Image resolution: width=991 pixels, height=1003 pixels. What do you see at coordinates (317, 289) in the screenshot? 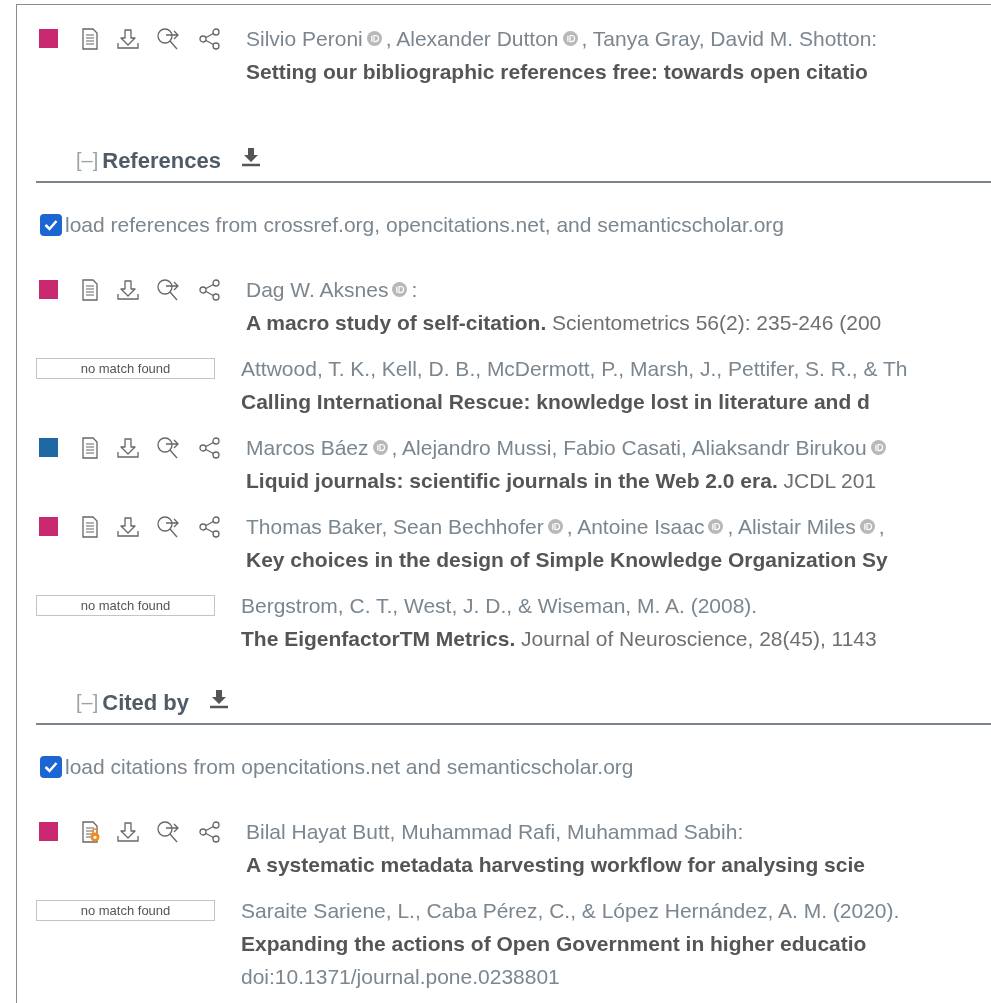
I see `author-name-link: Dag W. Aksnes` at bounding box center [317, 289].